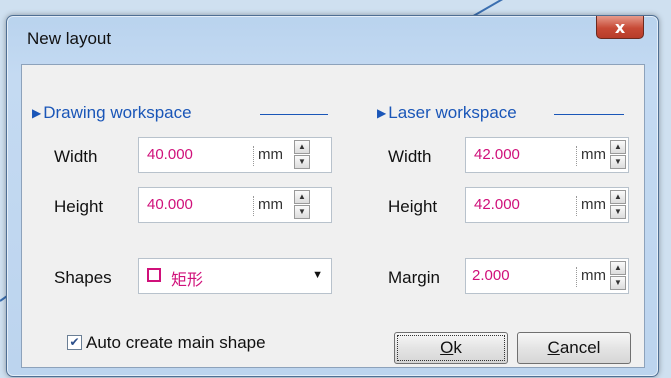 This screenshot has width=671, height=378. I want to click on cancel-button-label: ancel, so click(580, 347).